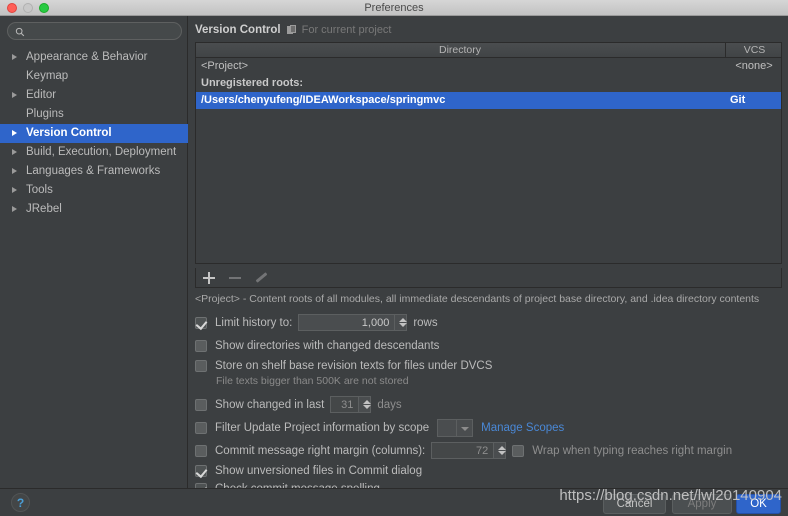 This screenshot has height=516, width=788. I want to click on commit-margin-value: 72, so click(462, 450).